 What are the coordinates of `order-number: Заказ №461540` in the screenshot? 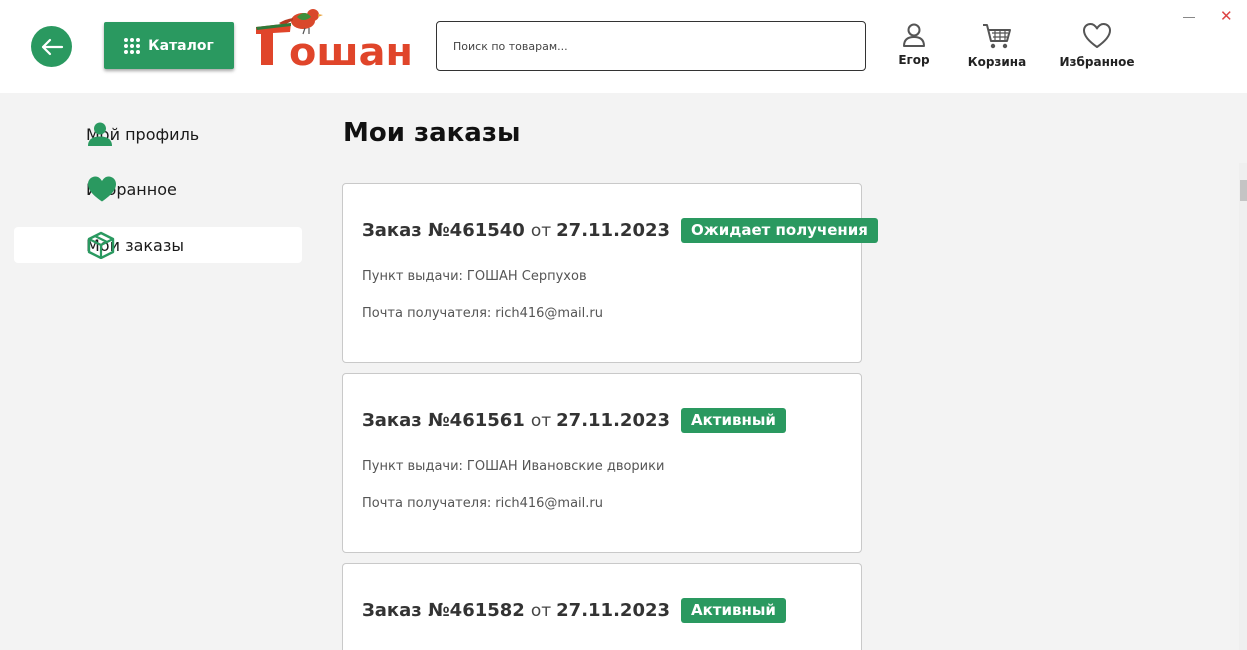 It's located at (443, 230).